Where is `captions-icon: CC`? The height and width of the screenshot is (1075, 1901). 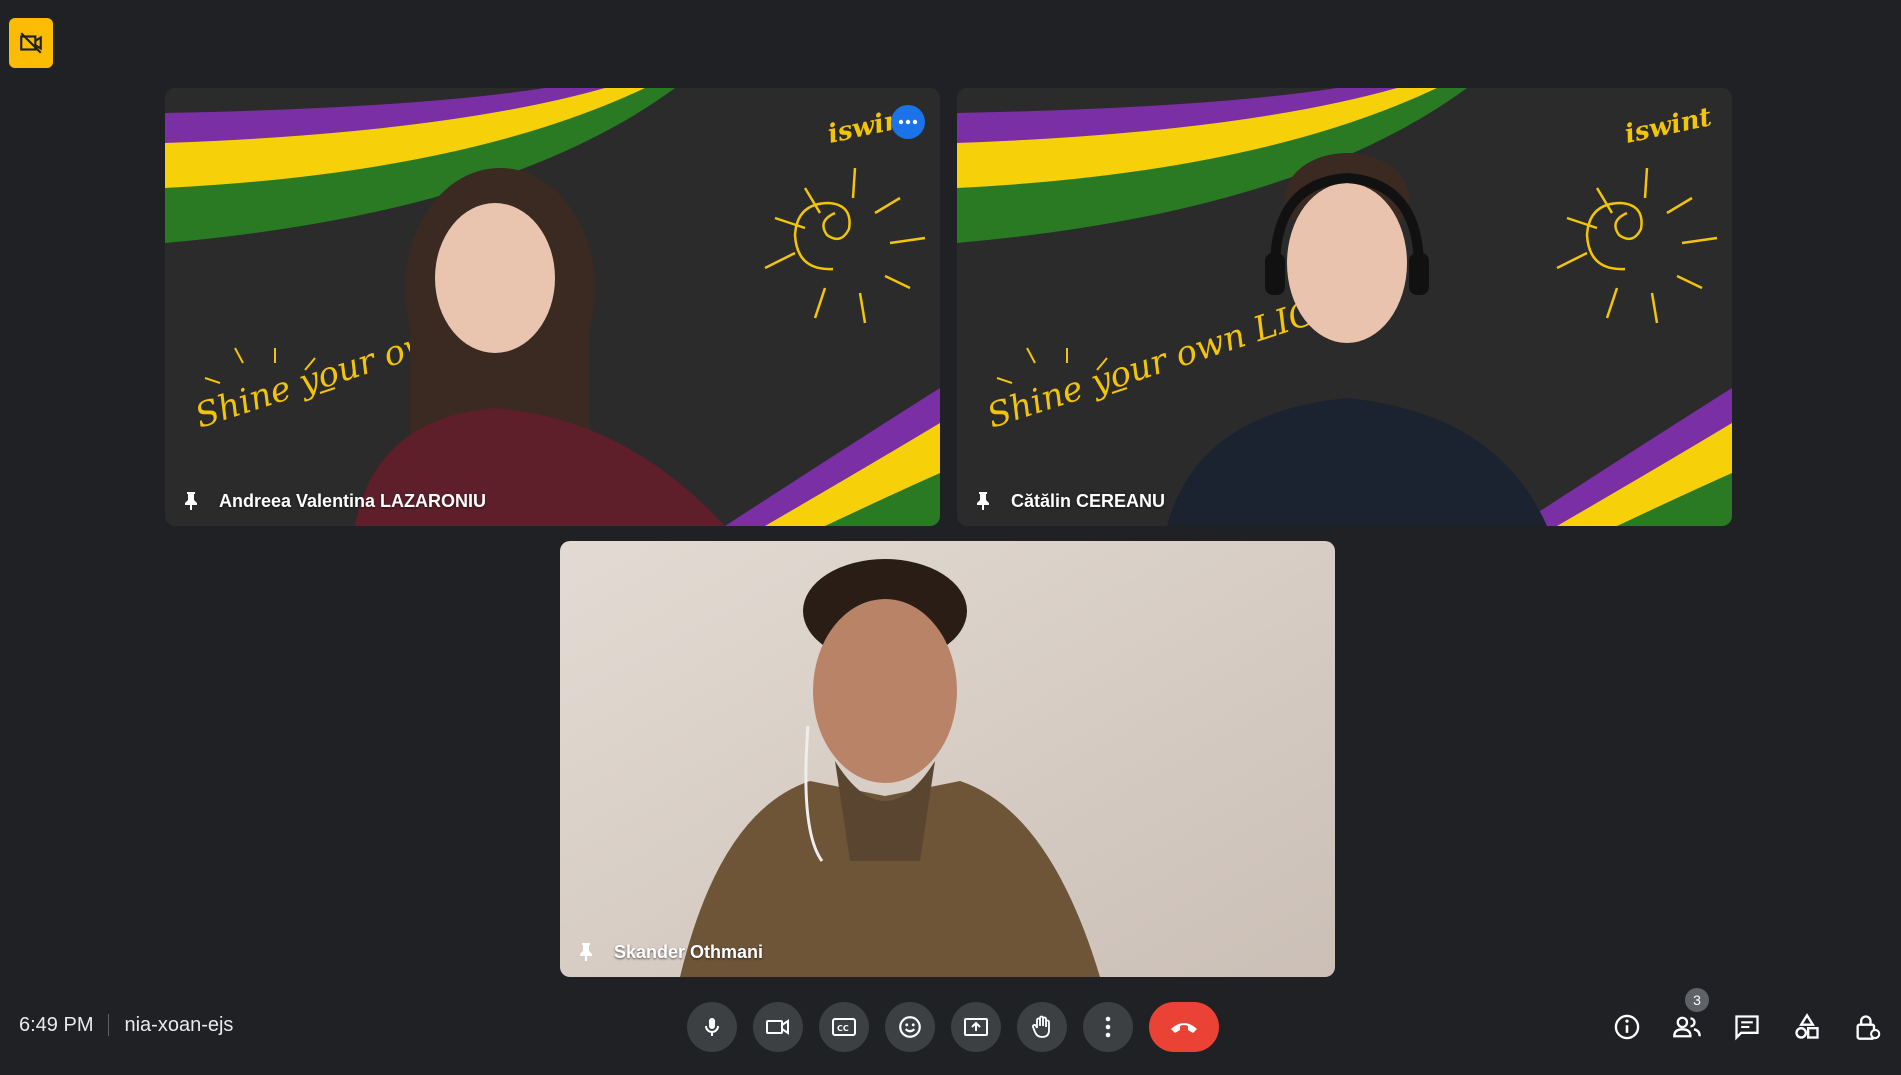
captions-icon: CC is located at coordinates (844, 1027).